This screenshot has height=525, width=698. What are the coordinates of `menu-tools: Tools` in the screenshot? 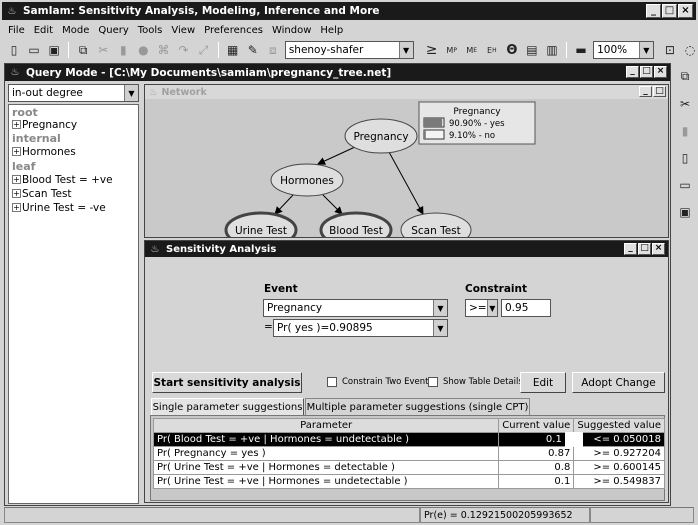 It's located at (150, 30).